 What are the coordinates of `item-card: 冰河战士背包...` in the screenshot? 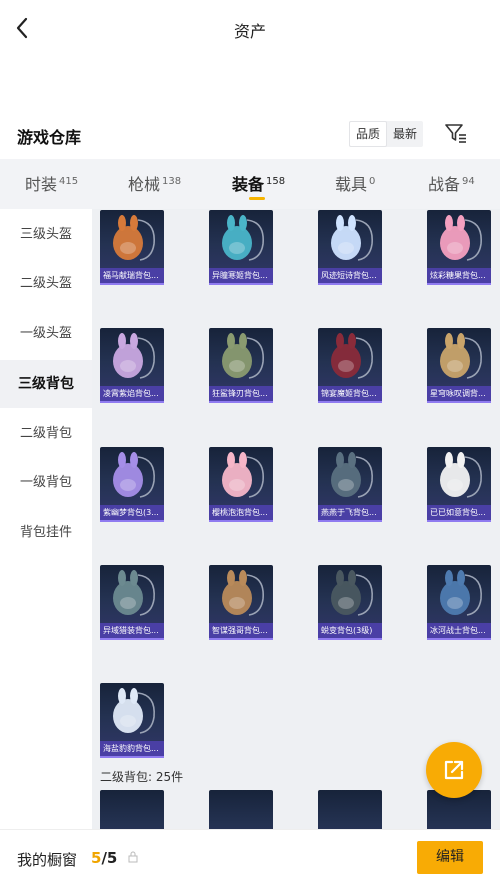 It's located at (459, 602).